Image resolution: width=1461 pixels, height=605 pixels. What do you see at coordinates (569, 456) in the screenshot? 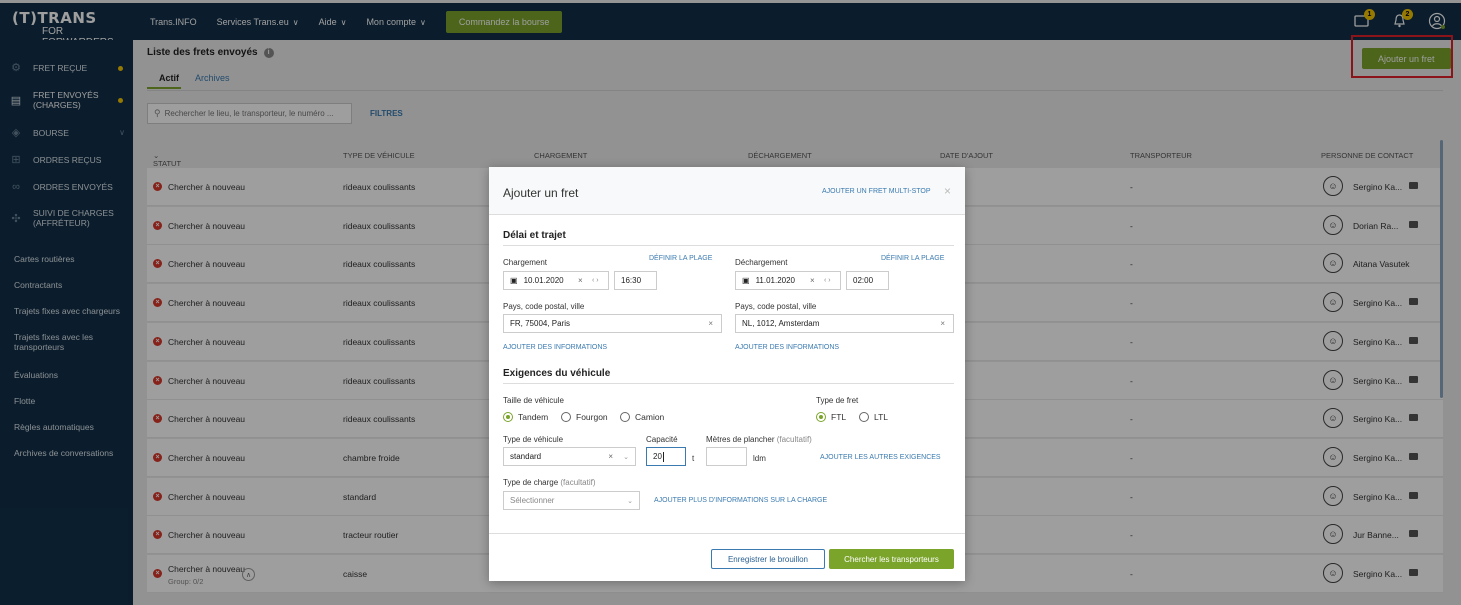
I see `vehicle-type-select: standard × ⌄` at bounding box center [569, 456].